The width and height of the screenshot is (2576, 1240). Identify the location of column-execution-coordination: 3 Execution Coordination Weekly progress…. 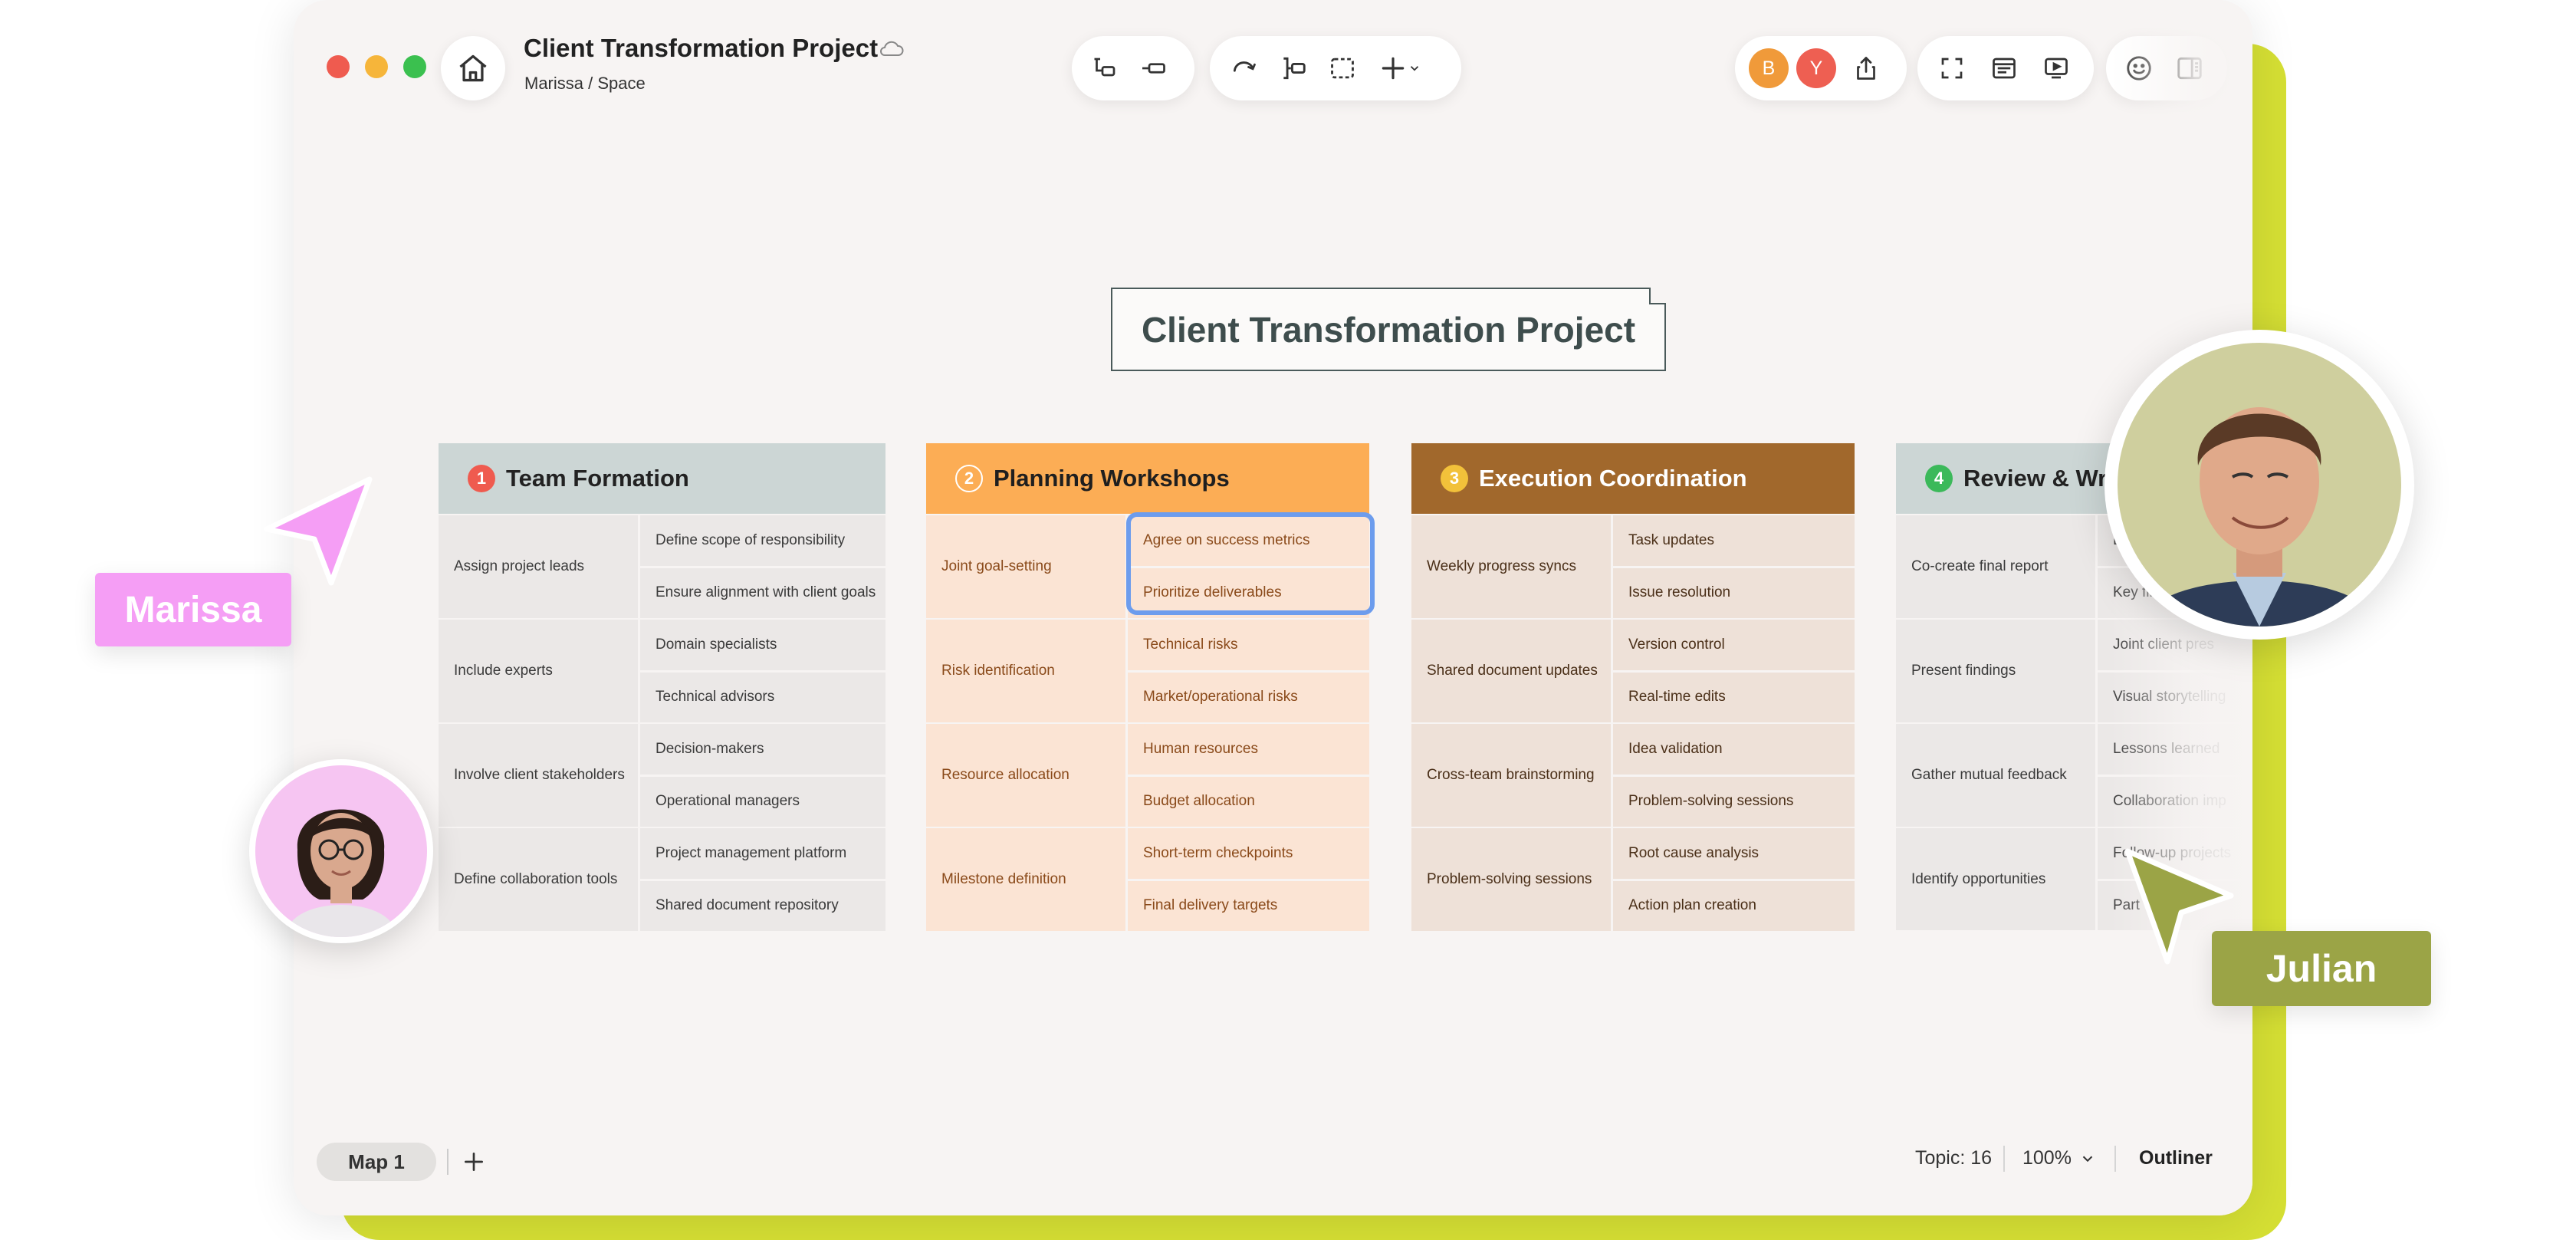
(1633, 687).